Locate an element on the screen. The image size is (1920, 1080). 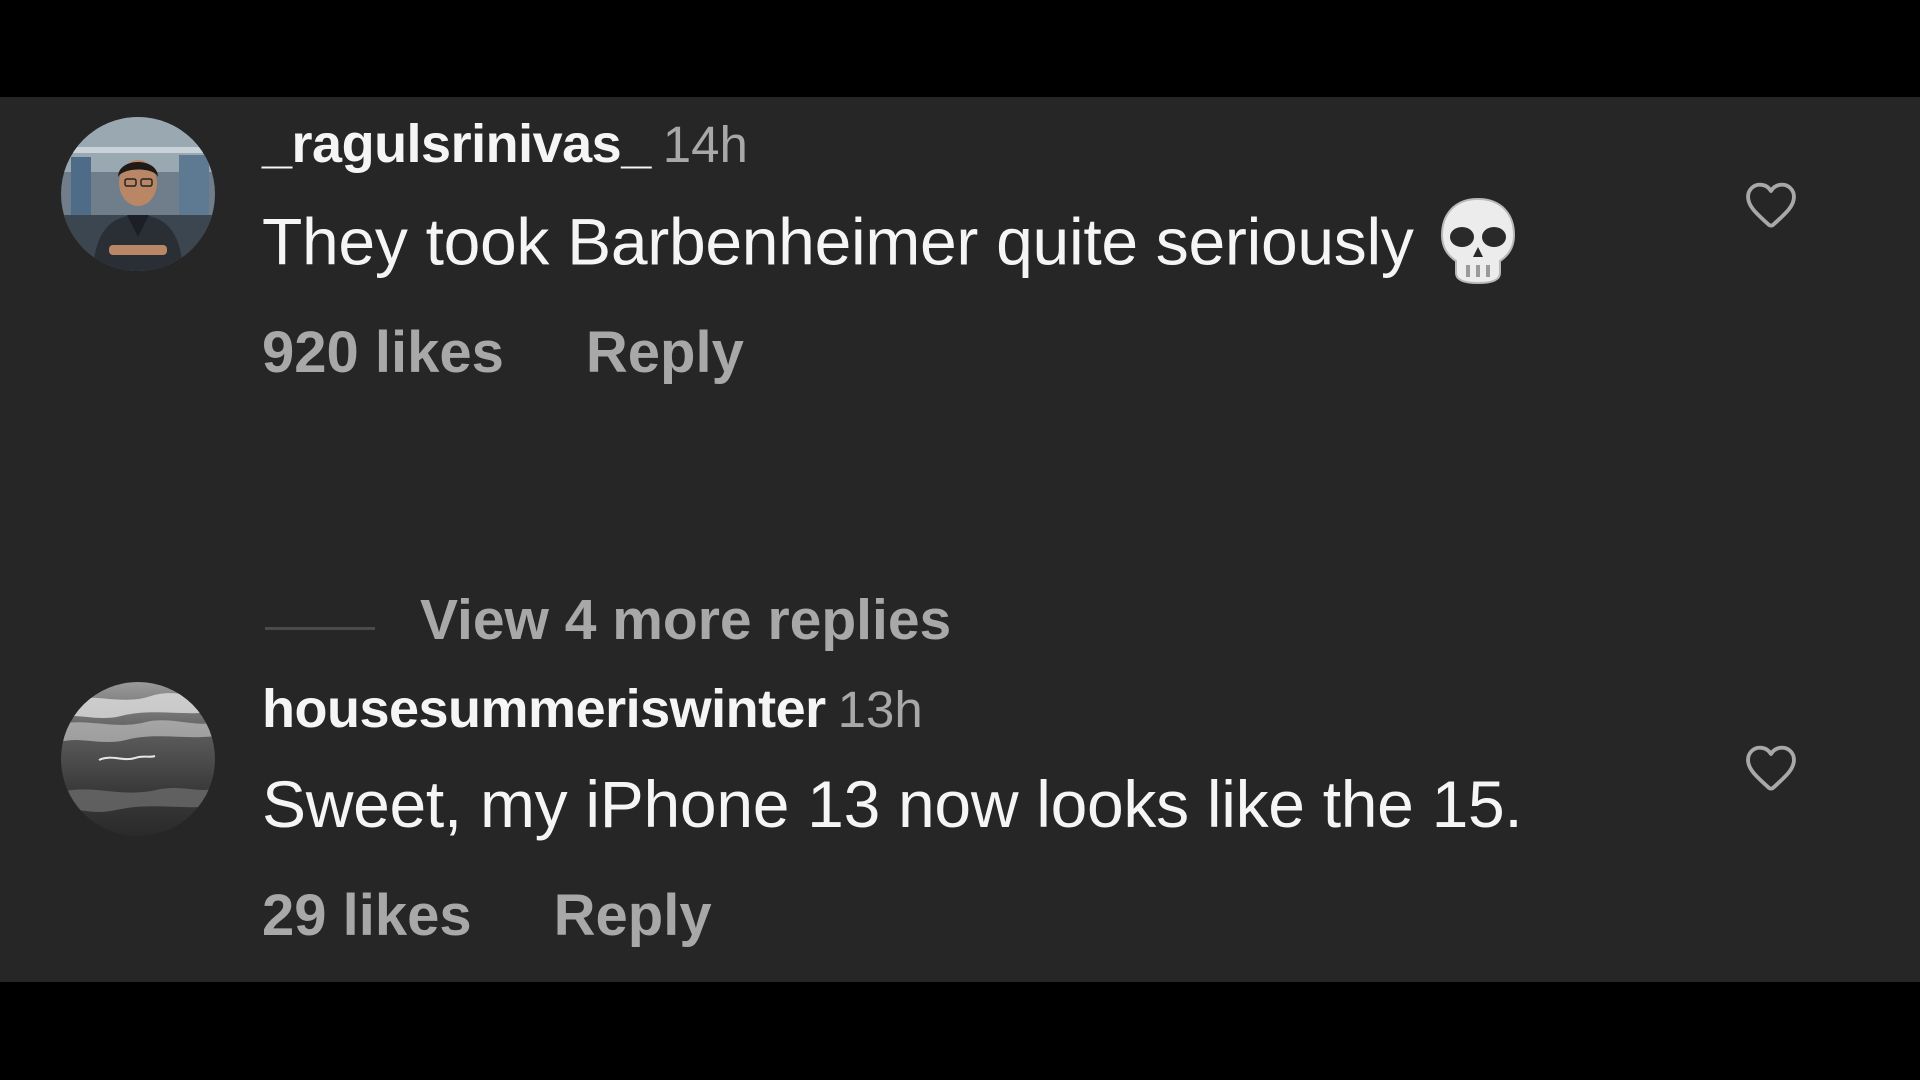
skull-emoji-icon is located at coordinates (1478, 241).